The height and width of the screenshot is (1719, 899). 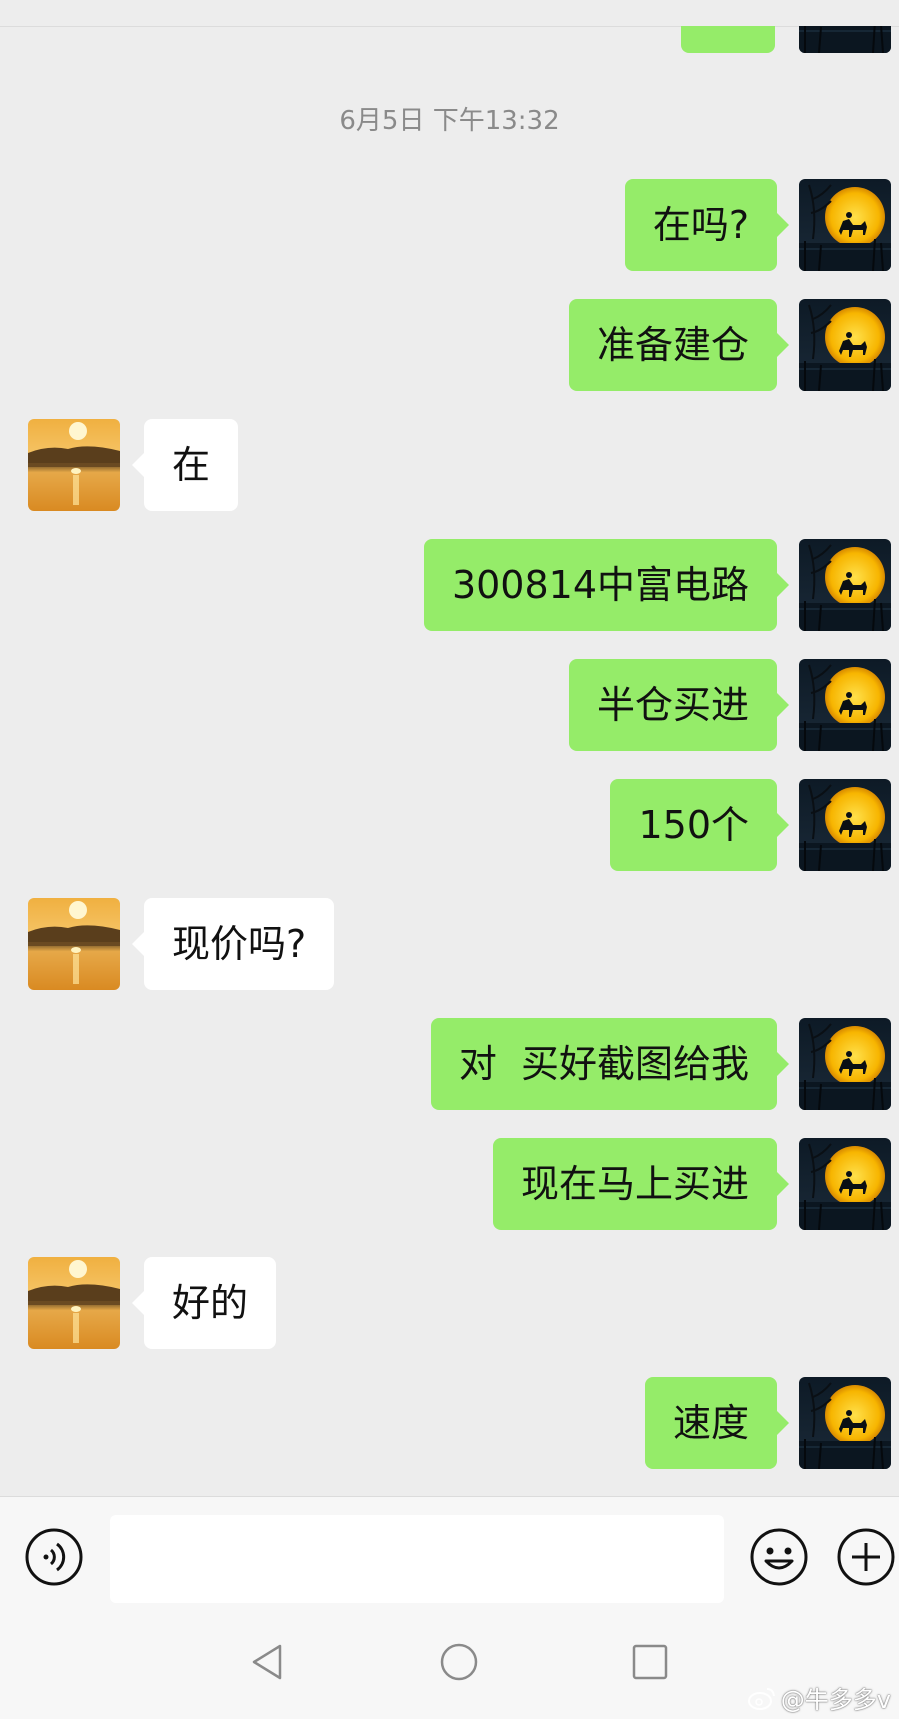 What do you see at coordinates (835, 1700) in the screenshot?
I see `watermark-text: @牛多多v` at bounding box center [835, 1700].